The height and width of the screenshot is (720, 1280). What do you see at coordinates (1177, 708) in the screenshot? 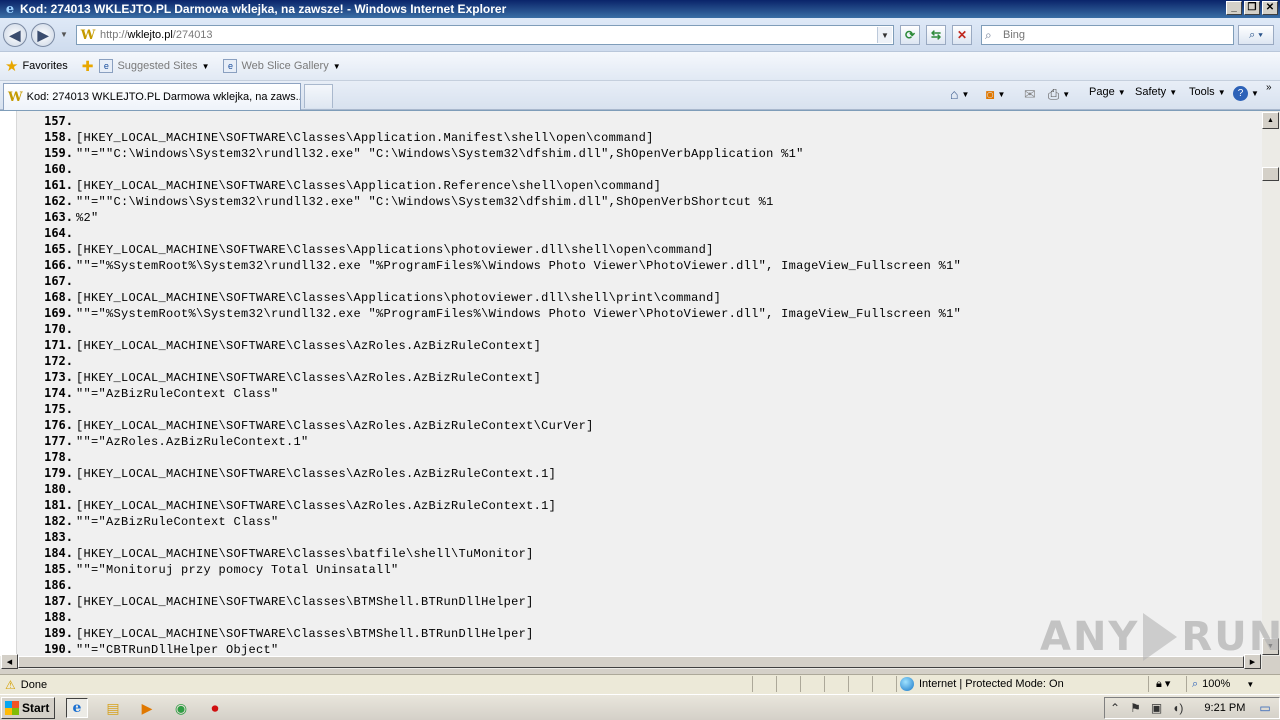
I see `volume-icon: ◖)` at bounding box center [1177, 708].